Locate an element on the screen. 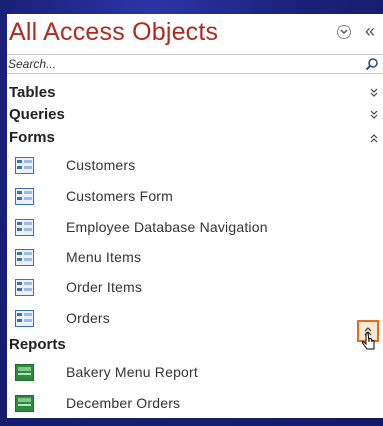 Image resolution: width=383 pixels, height=426 pixels. chevron-down-circle-icon is located at coordinates (344, 32).